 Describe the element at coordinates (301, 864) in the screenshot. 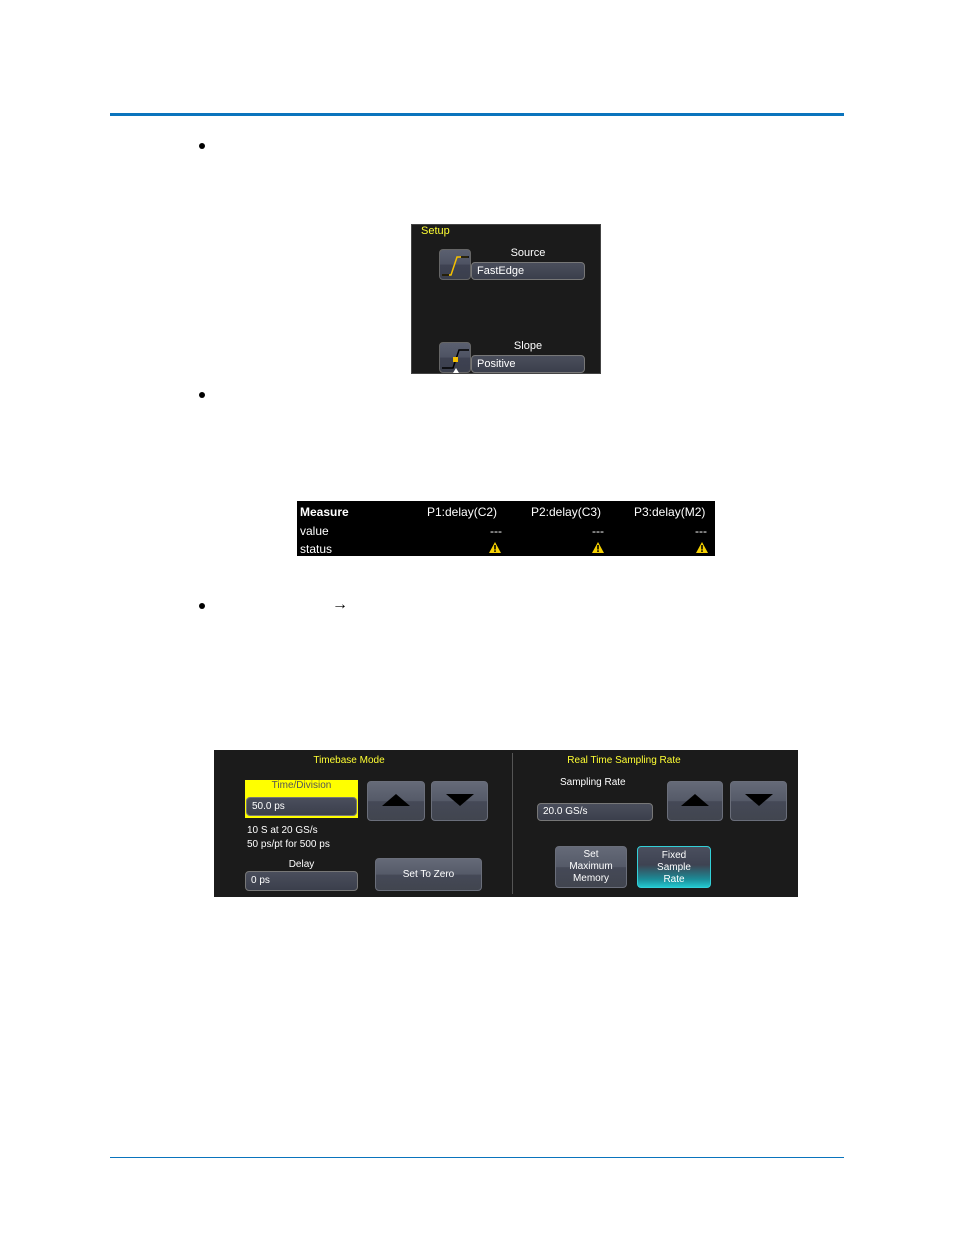

I see `delay-label: Delay` at that location.